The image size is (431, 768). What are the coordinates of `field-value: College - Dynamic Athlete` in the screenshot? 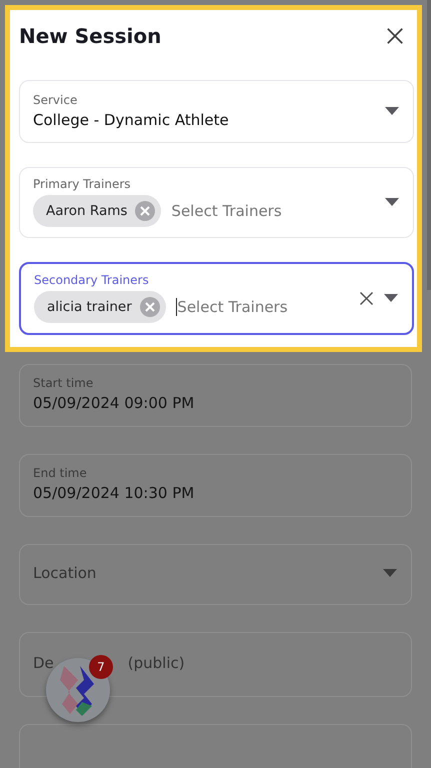 It's located at (131, 120).